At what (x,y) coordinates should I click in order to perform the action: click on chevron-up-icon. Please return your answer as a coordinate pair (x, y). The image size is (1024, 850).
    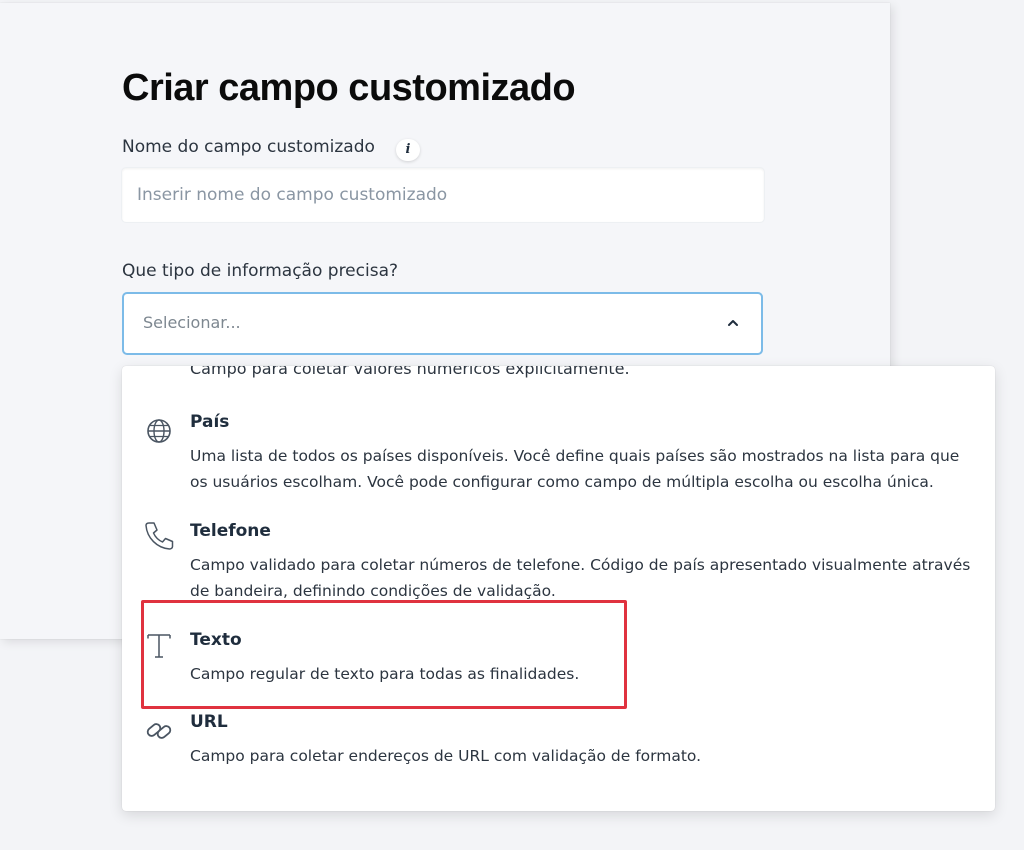
    Looking at the image, I should click on (733, 323).